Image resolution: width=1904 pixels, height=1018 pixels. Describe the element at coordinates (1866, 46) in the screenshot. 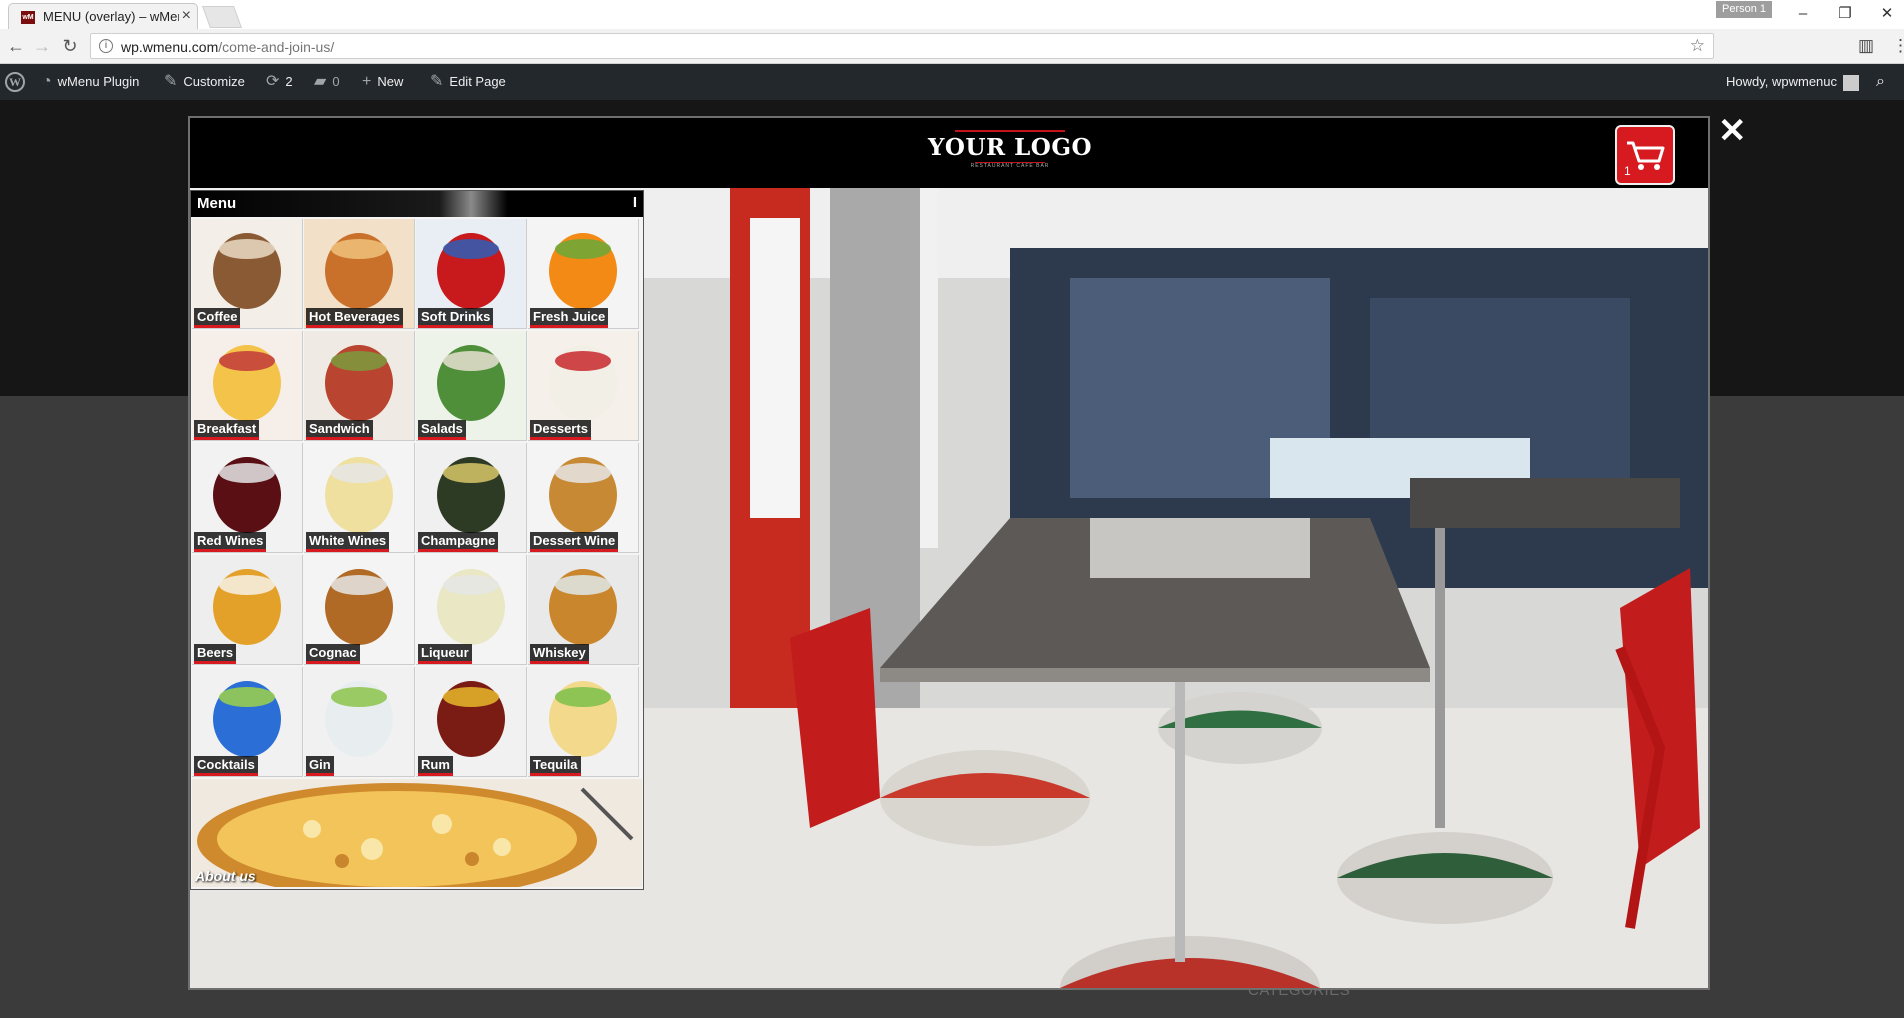

I see `extension-icon: ▥` at that location.